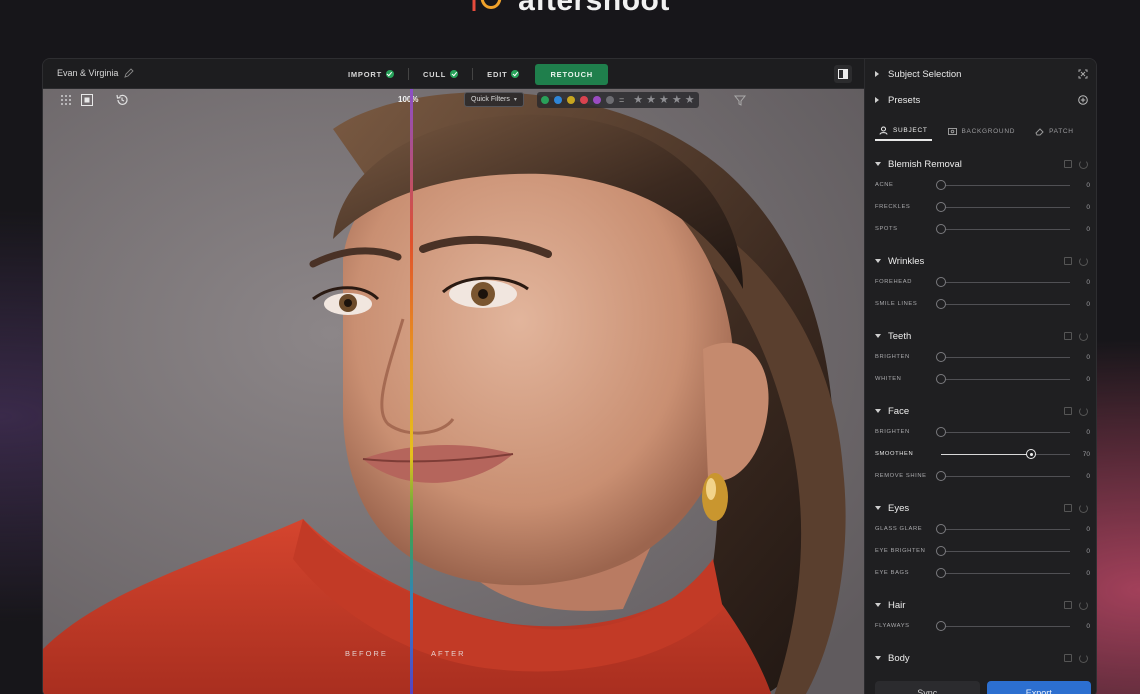 This screenshot has height=694, width=1140. I want to click on color-label-purple, so click(597, 100).